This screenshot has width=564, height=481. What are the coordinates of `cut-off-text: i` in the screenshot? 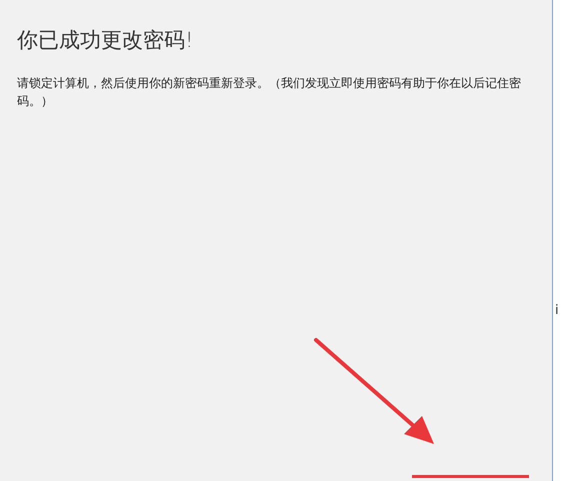 It's located at (557, 310).